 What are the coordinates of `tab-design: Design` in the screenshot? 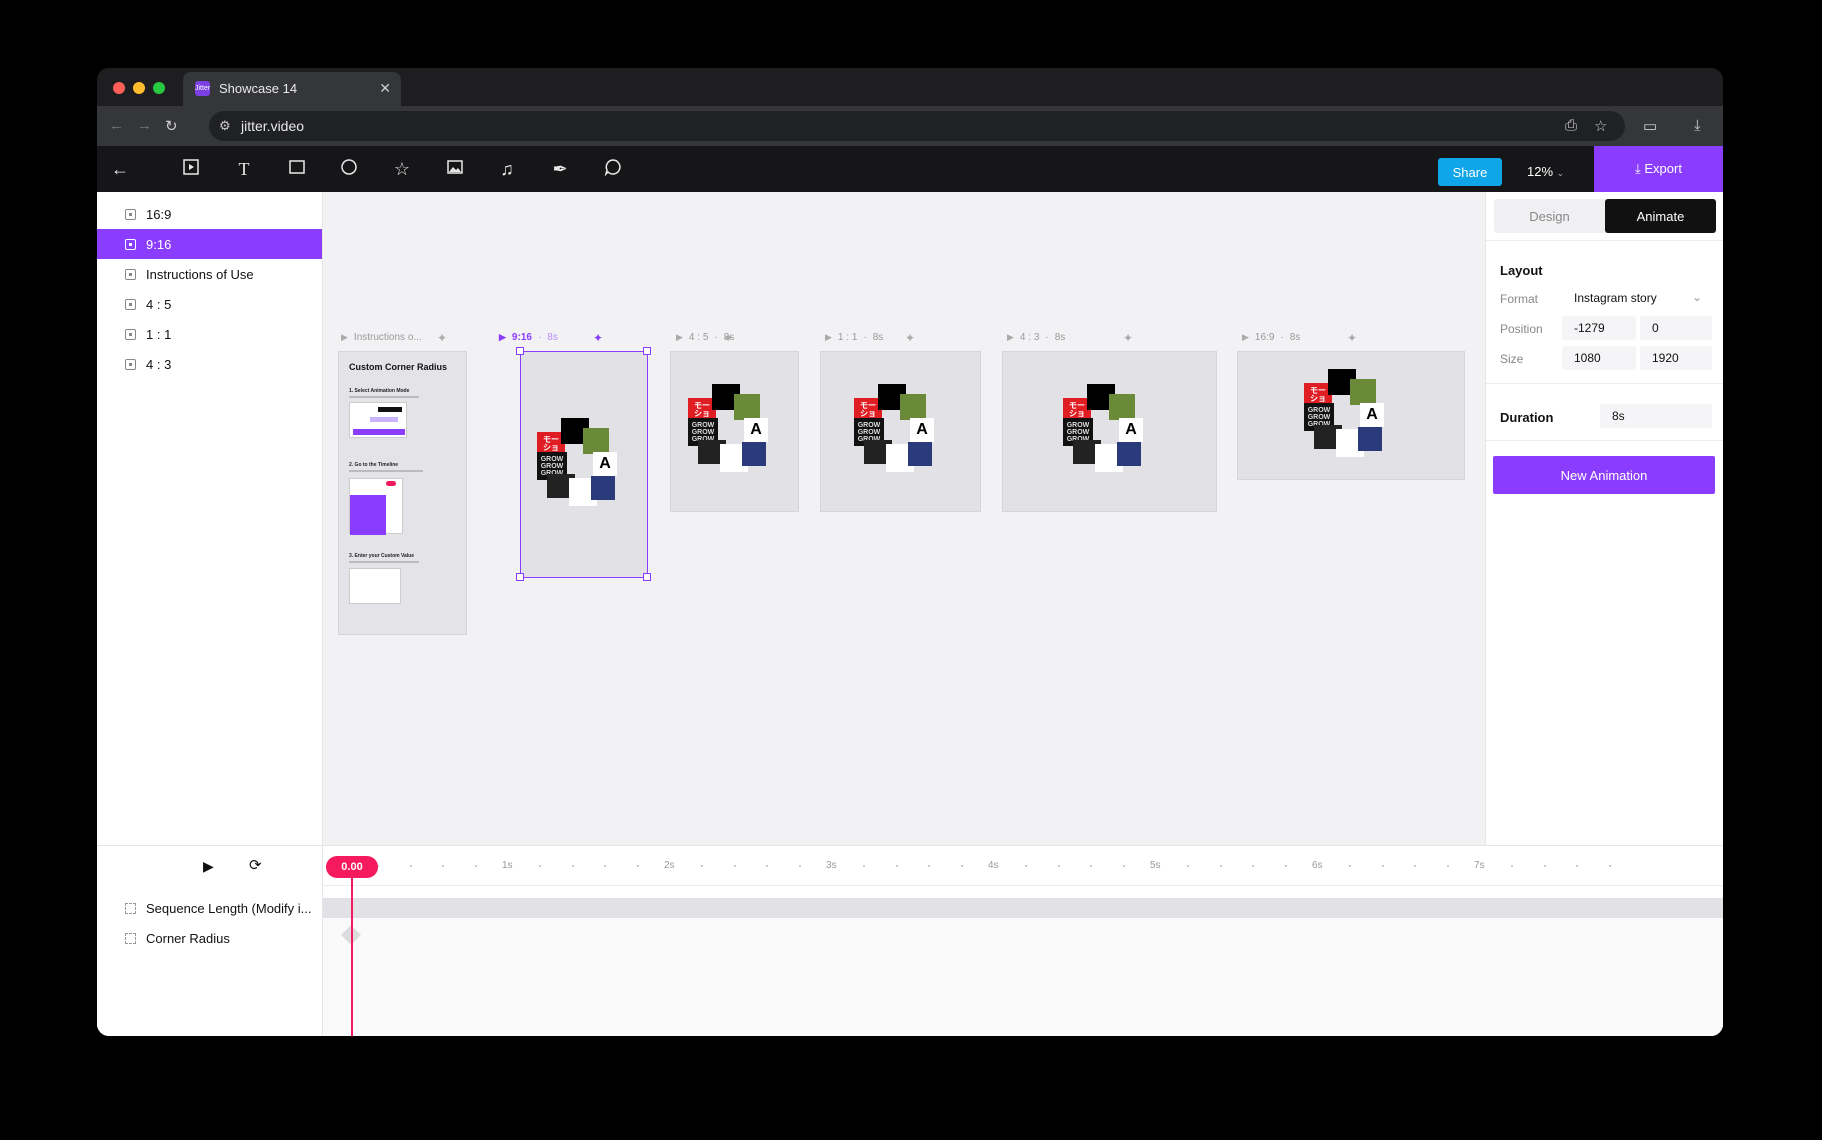 It's located at (1549, 216).